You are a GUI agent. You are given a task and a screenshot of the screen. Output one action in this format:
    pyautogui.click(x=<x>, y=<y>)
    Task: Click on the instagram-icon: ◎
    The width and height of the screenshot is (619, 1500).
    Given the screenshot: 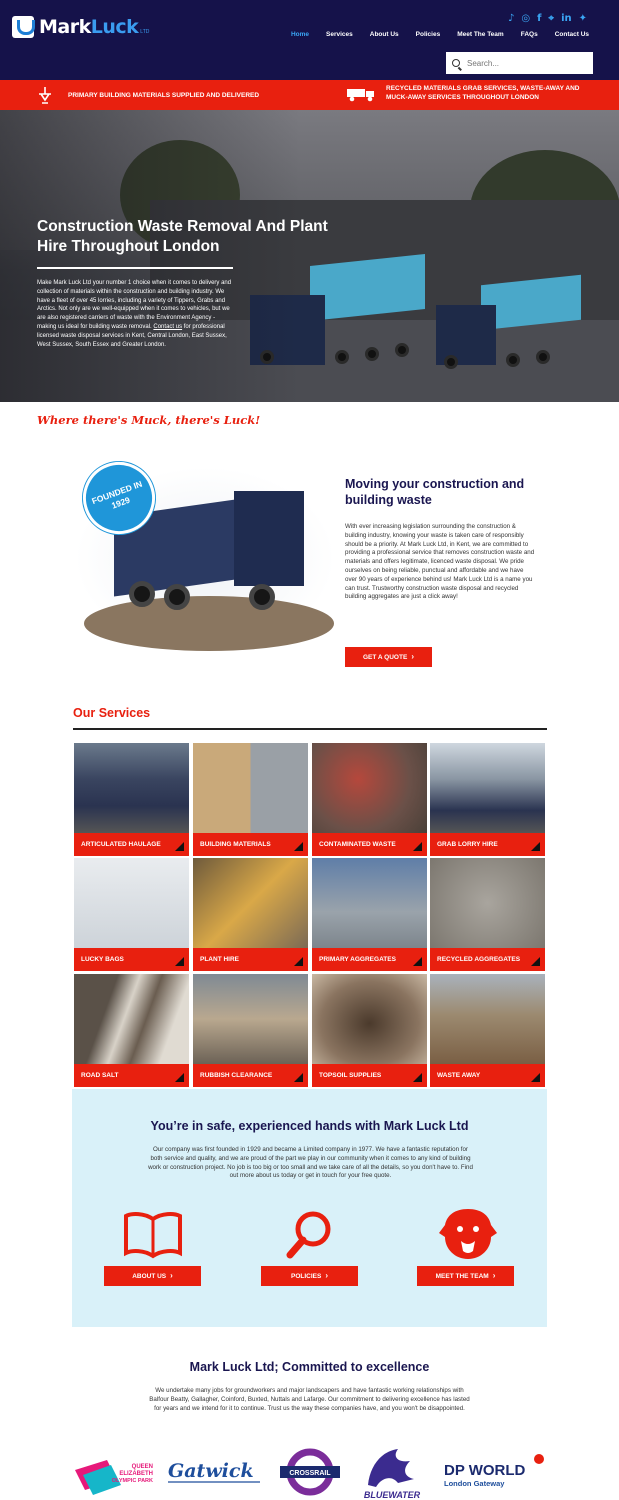 What is the action you would take?
    pyautogui.click(x=525, y=18)
    